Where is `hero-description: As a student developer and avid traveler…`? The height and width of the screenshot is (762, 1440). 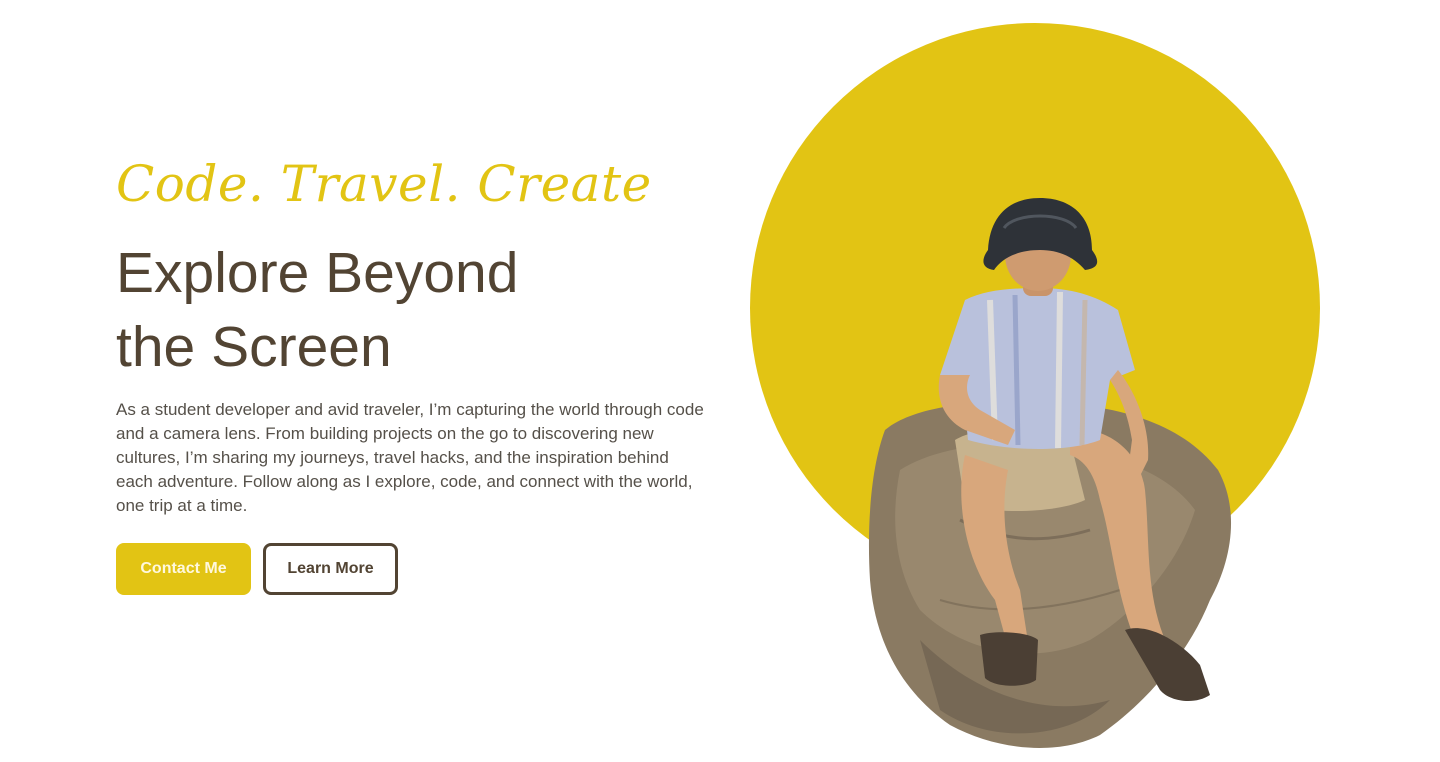 hero-description: As a student developer and avid traveler… is located at coordinates (410, 457).